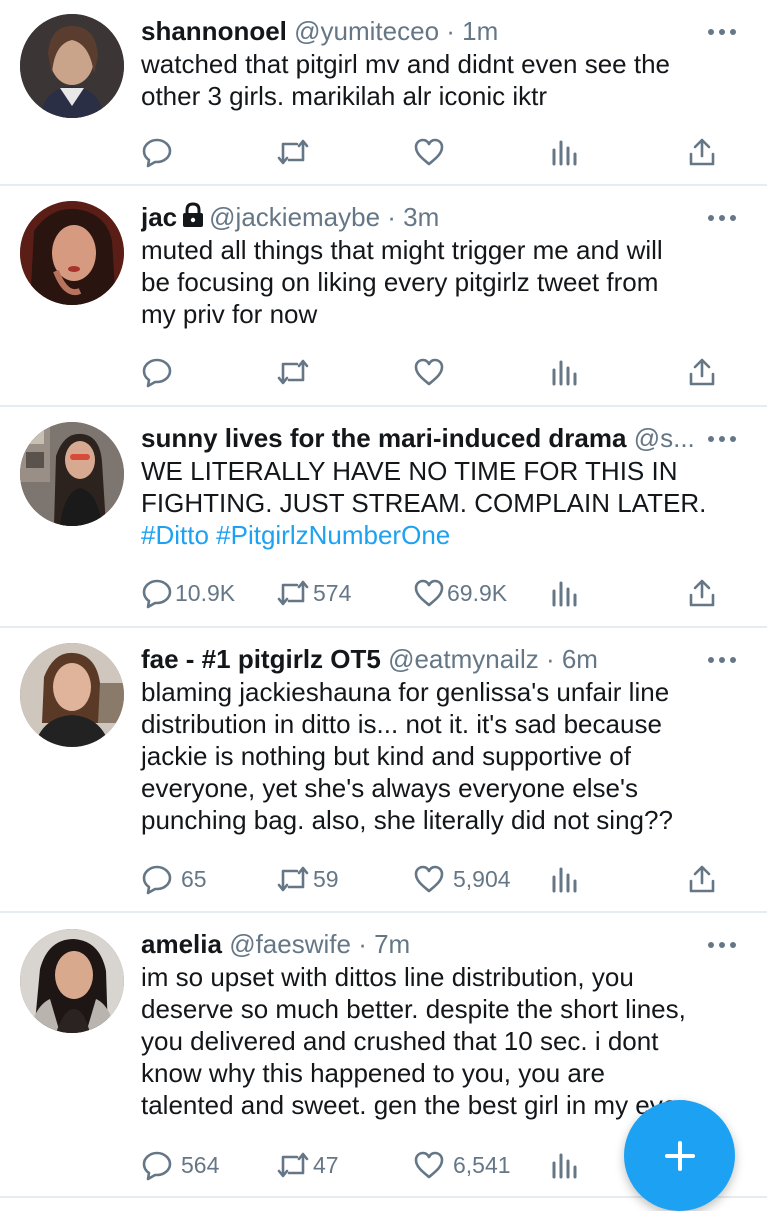 This screenshot has width=767, height=1211. I want to click on hashtag-link: #Ditto #PitgirlzNumberOne, so click(444, 535).